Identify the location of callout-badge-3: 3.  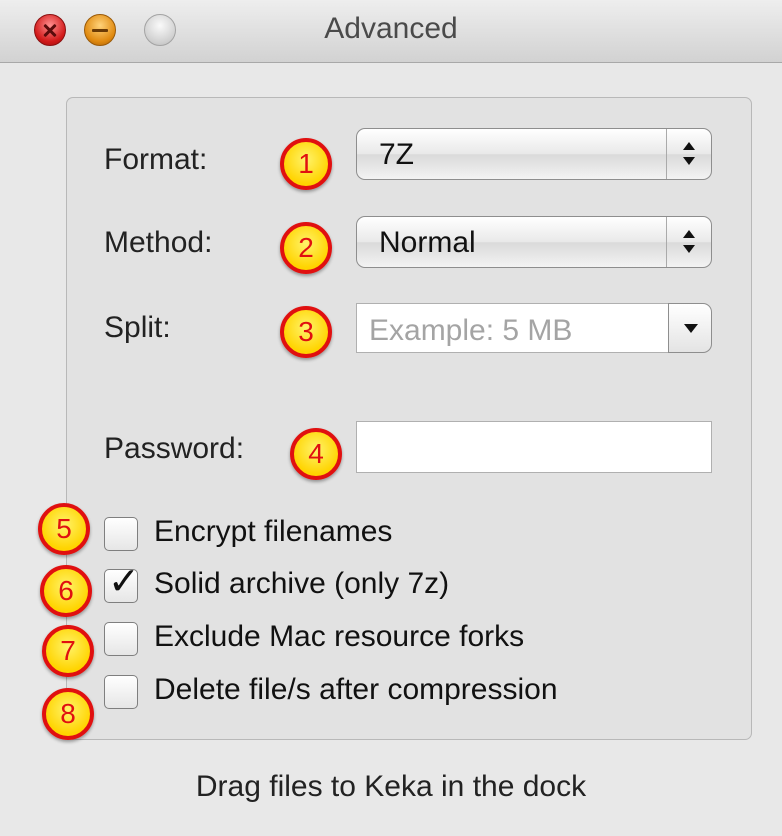
(306, 332).